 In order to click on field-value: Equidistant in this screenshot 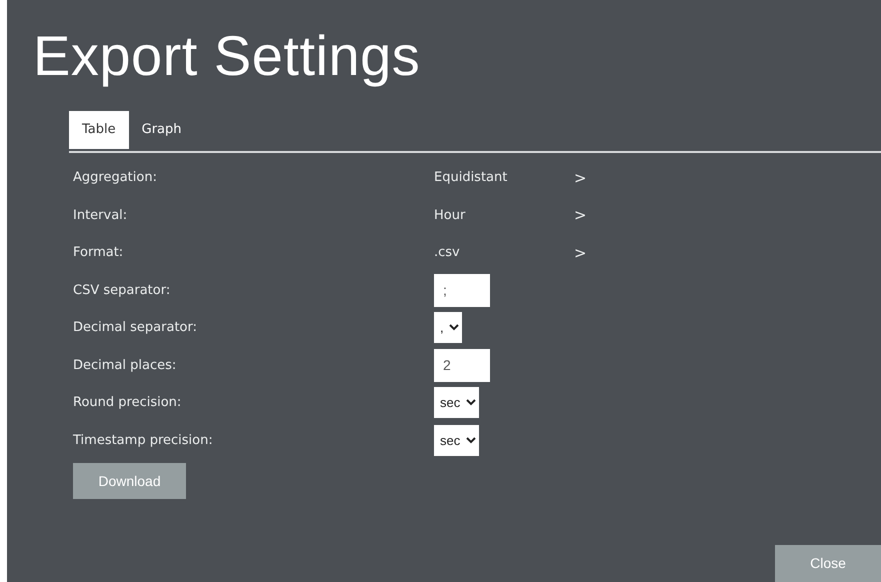, I will do `click(504, 178)`.